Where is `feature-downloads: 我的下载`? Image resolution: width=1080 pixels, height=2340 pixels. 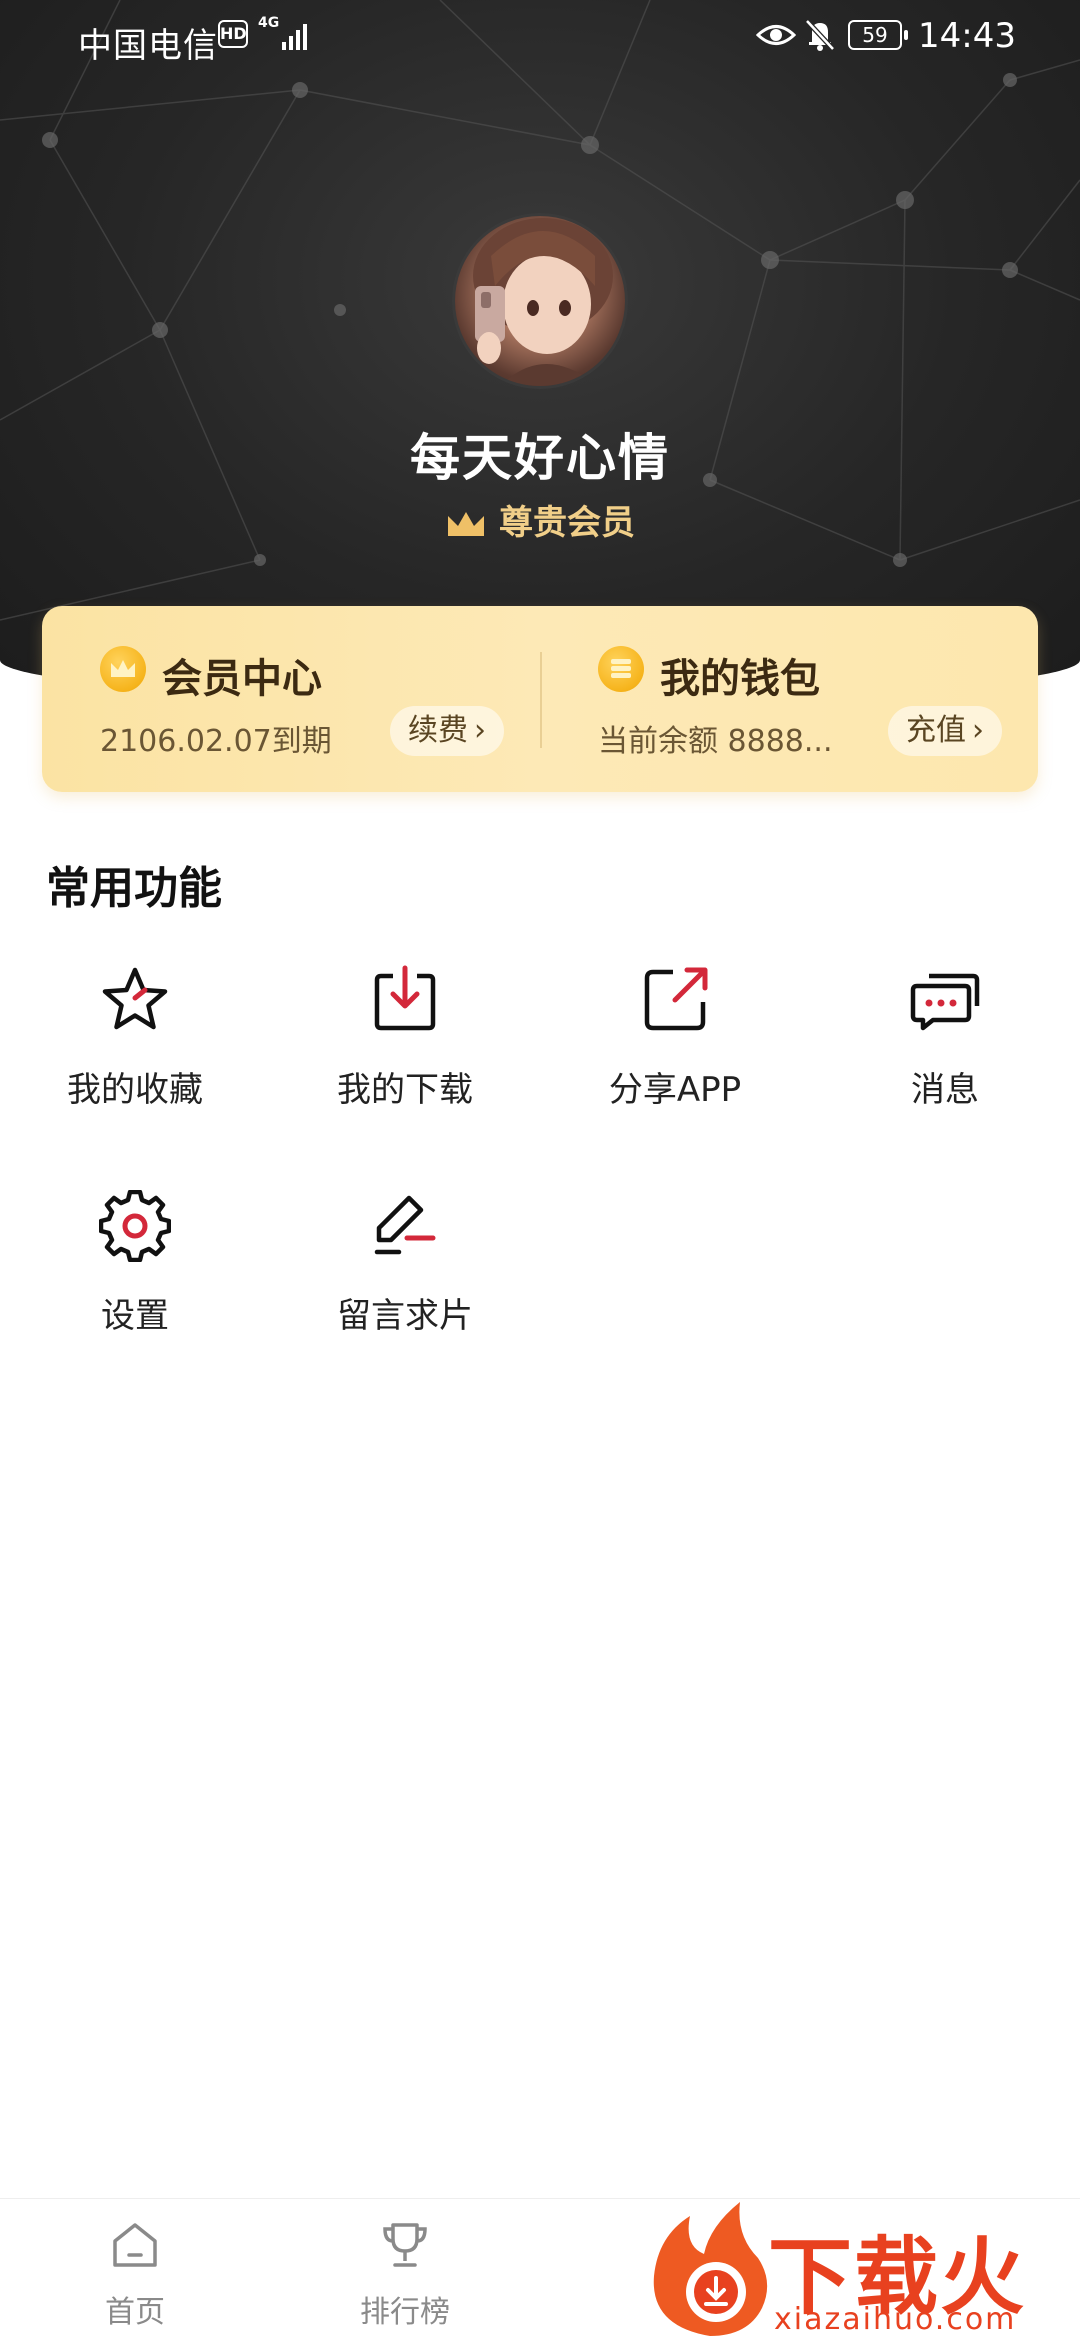 feature-downloads: 我的下载 is located at coordinates (405, 1054).